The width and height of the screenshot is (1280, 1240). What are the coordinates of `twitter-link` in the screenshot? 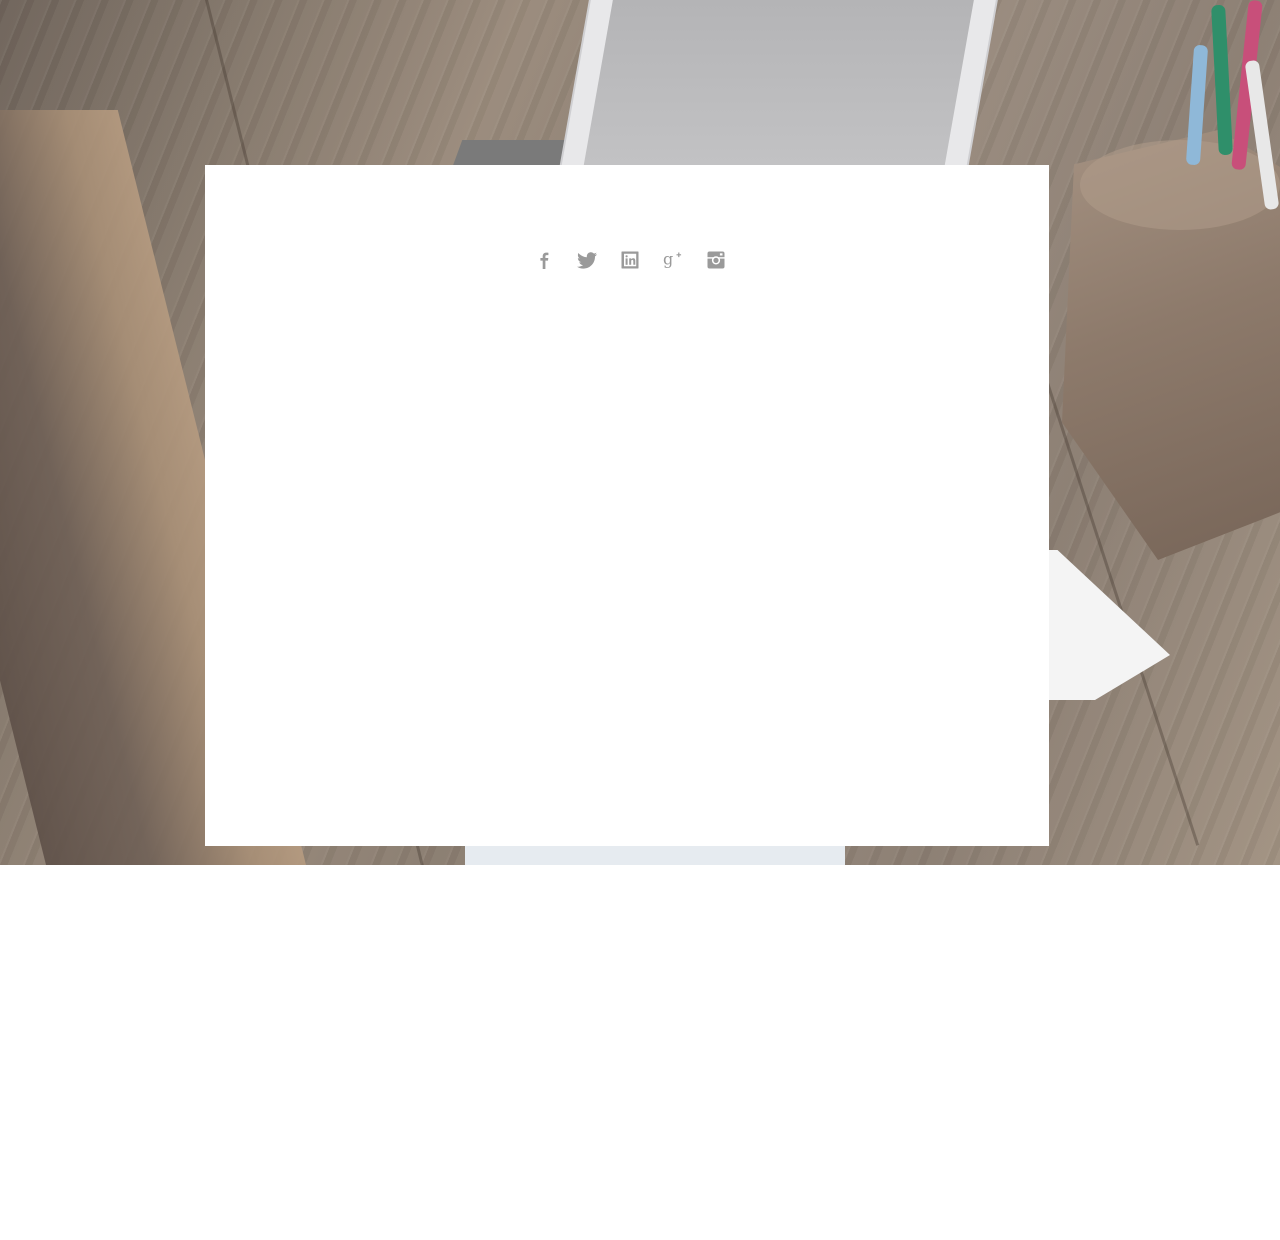 It's located at (587, 260).